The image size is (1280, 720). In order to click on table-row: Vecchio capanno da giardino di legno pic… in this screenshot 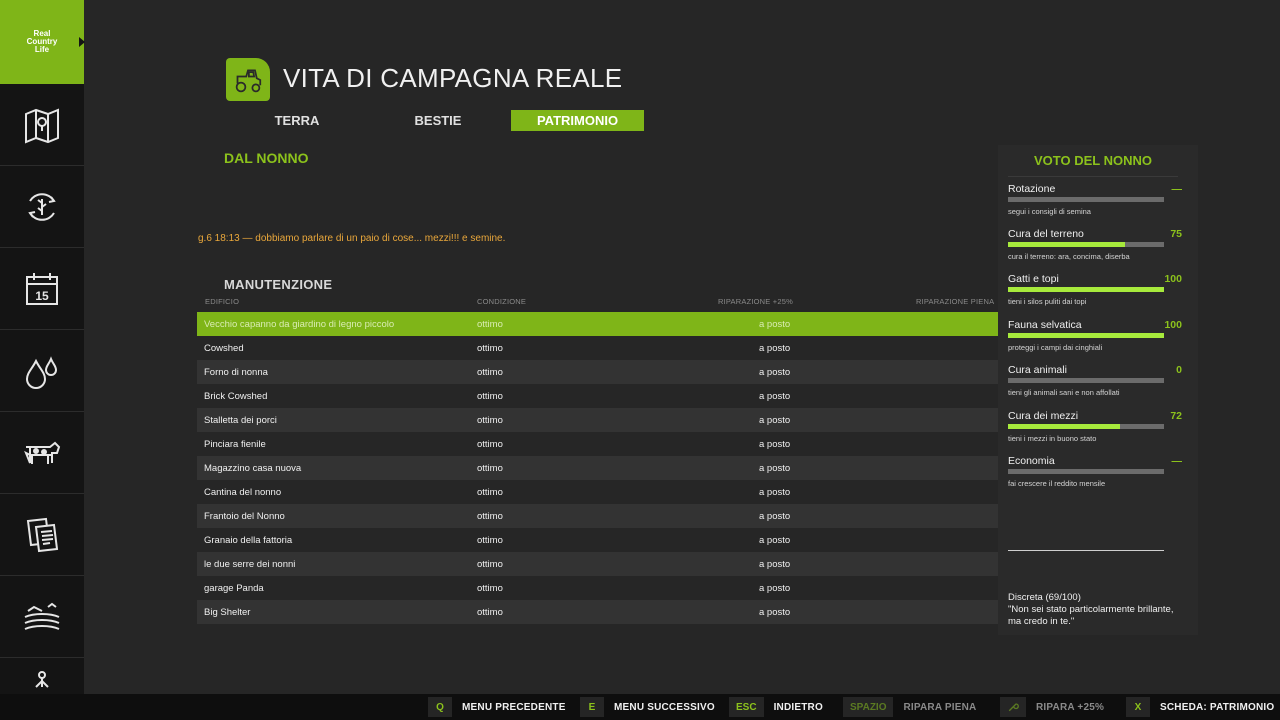, I will do `click(597, 324)`.